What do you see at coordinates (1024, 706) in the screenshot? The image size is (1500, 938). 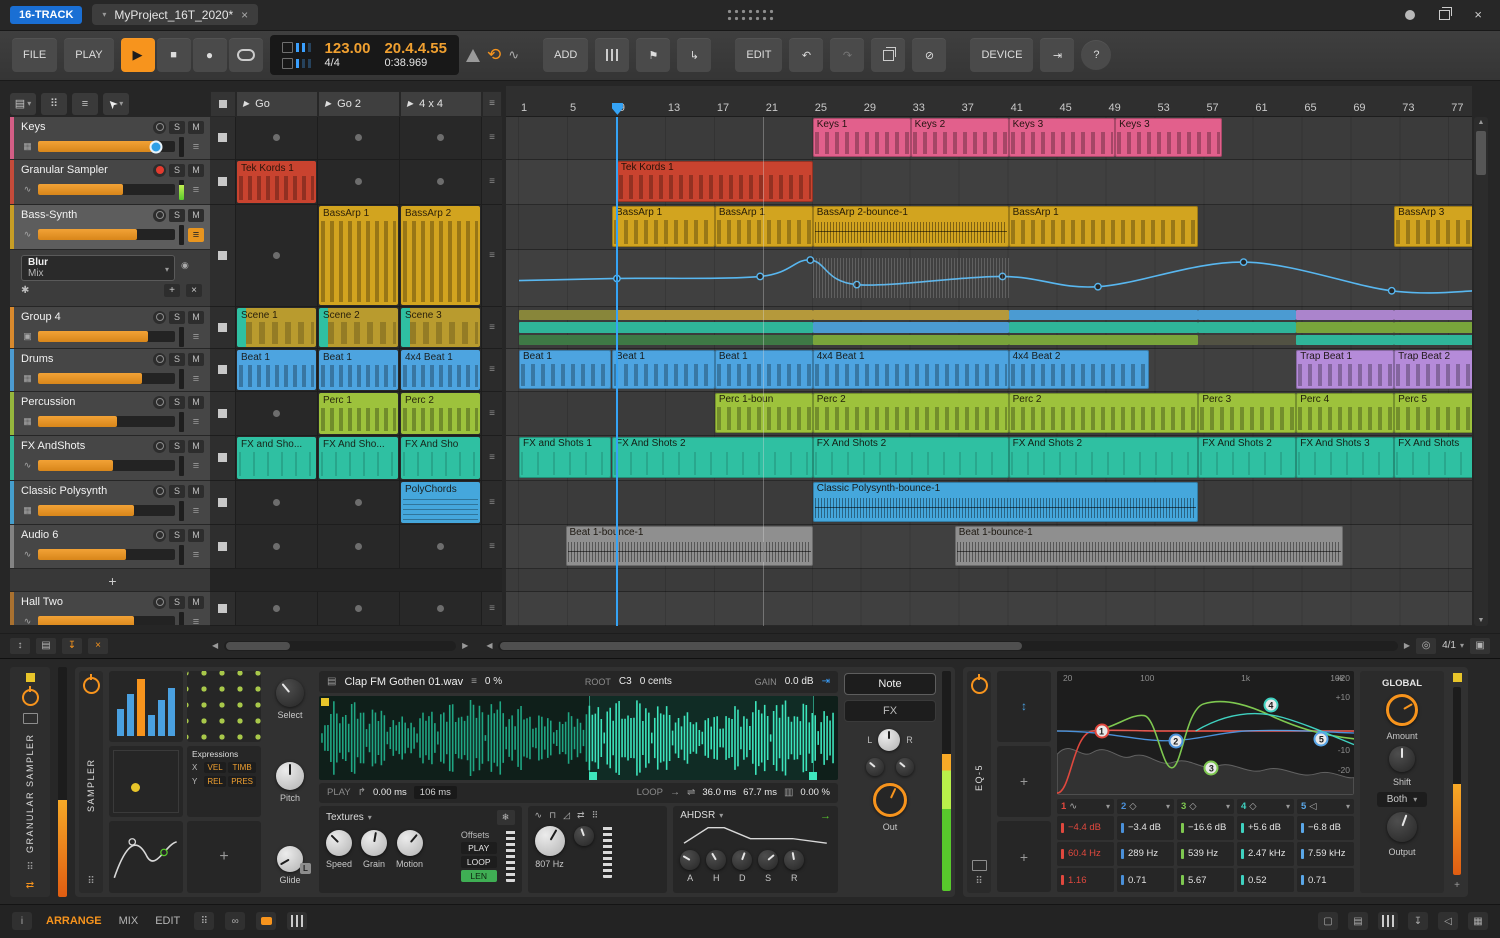 I see `modulation-routes-tile: ↕` at bounding box center [1024, 706].